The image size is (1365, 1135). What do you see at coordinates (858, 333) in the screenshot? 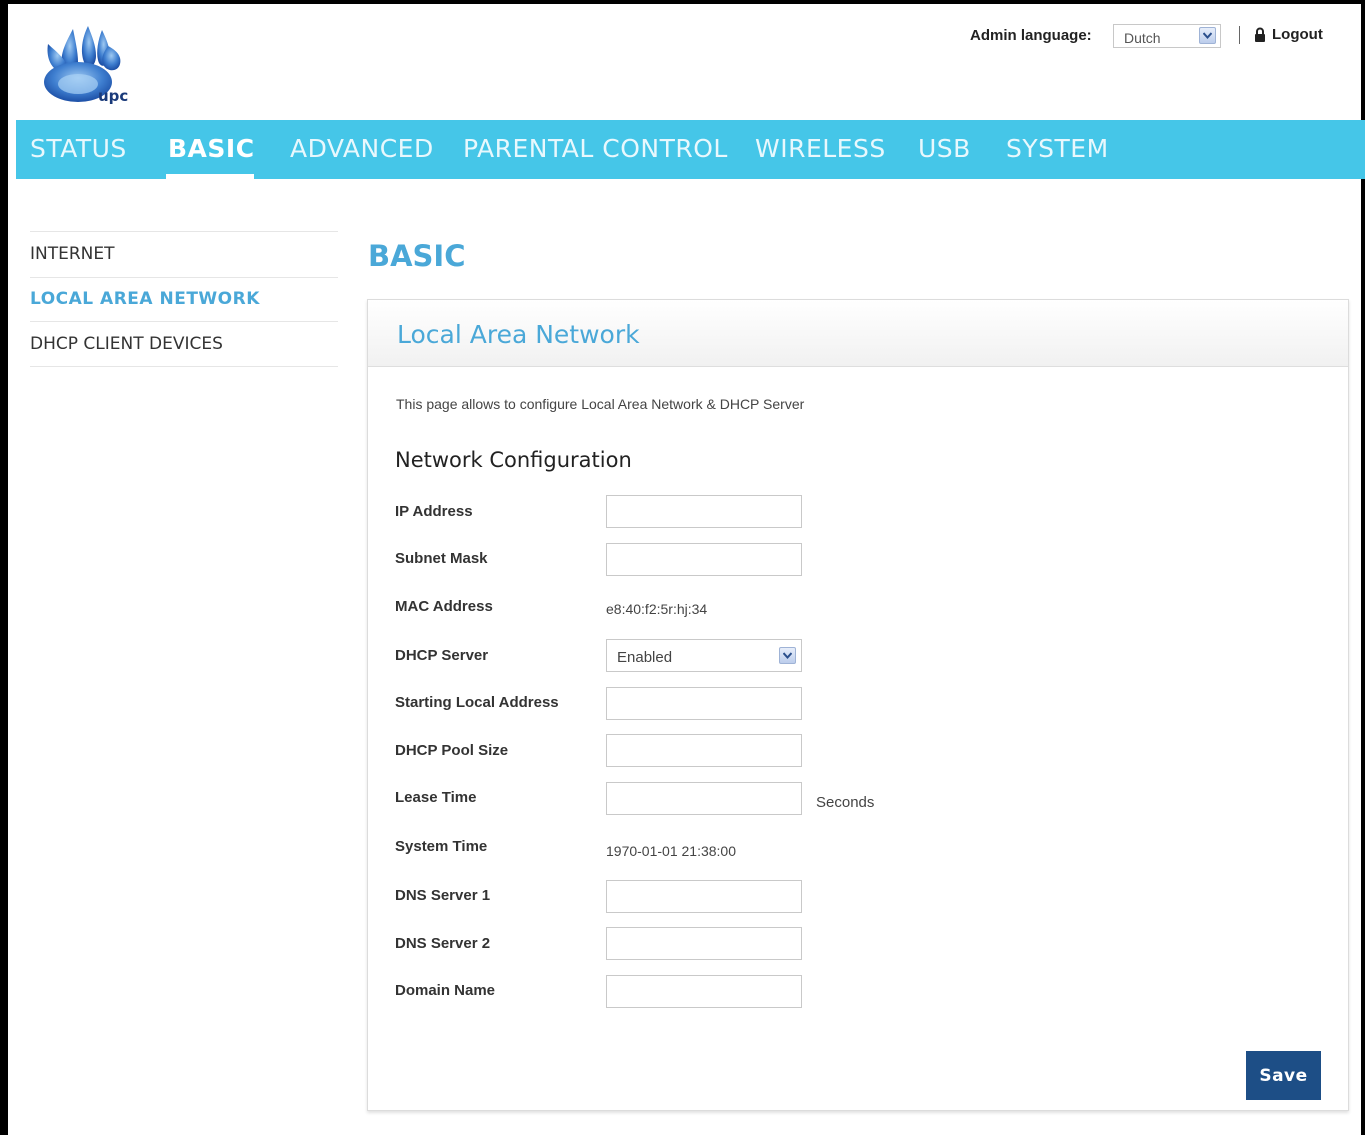
I see `panel-header: Local Area Network` at bounding box center [858, 333].